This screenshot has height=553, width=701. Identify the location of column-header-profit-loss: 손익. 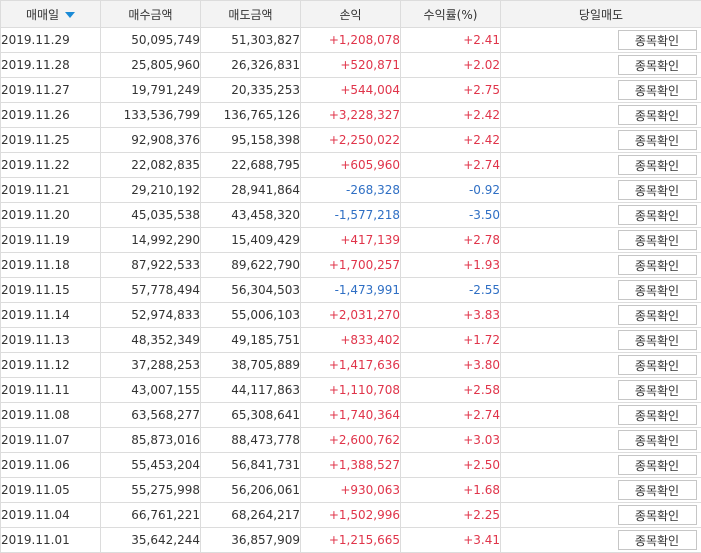
(351, 14).